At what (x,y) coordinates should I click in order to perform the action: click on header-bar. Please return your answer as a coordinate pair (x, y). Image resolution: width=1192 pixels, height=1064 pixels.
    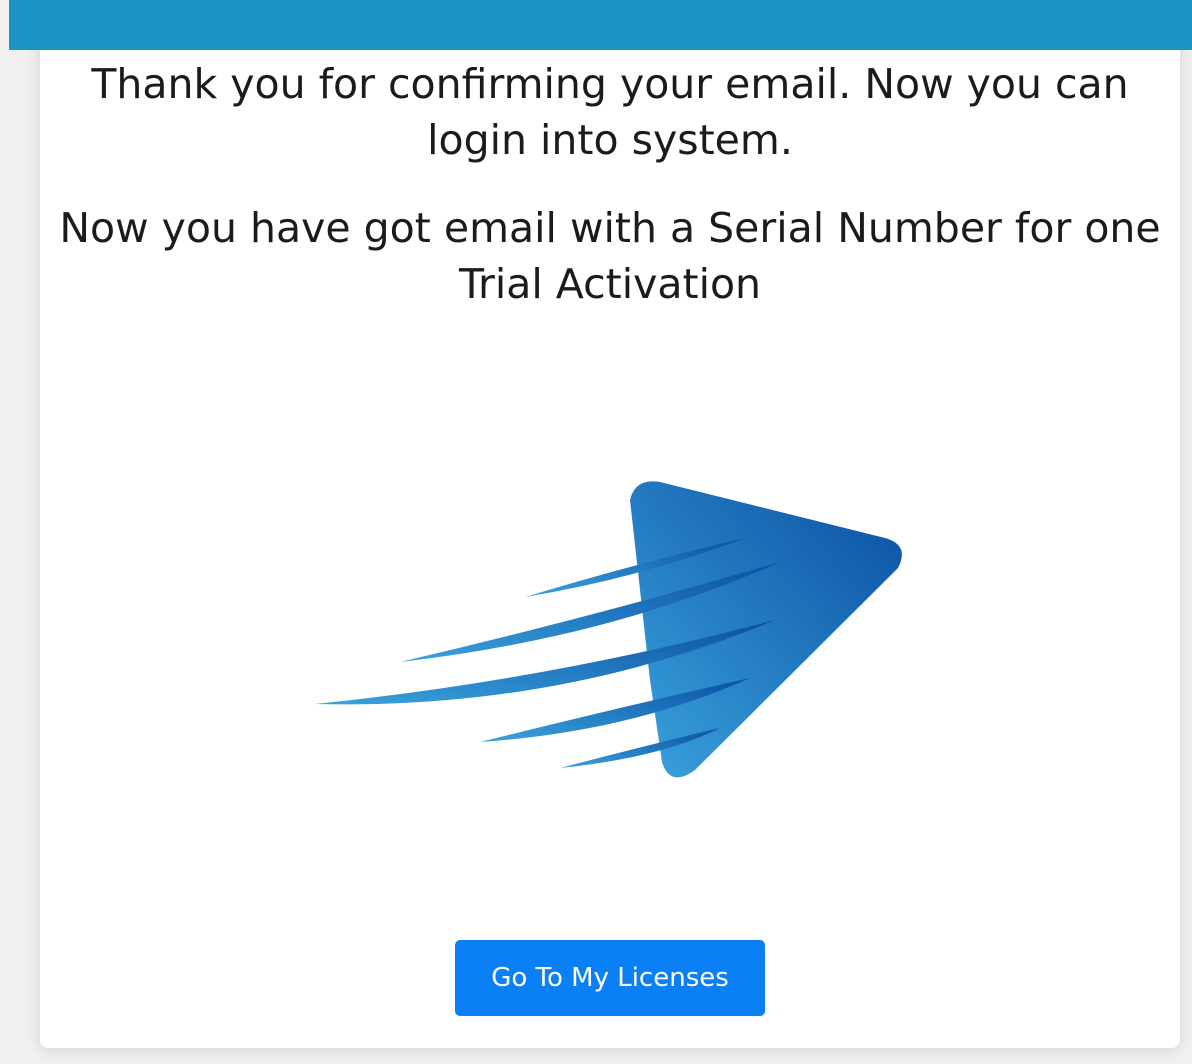
    Looking at the image, I should click on (600, 25).